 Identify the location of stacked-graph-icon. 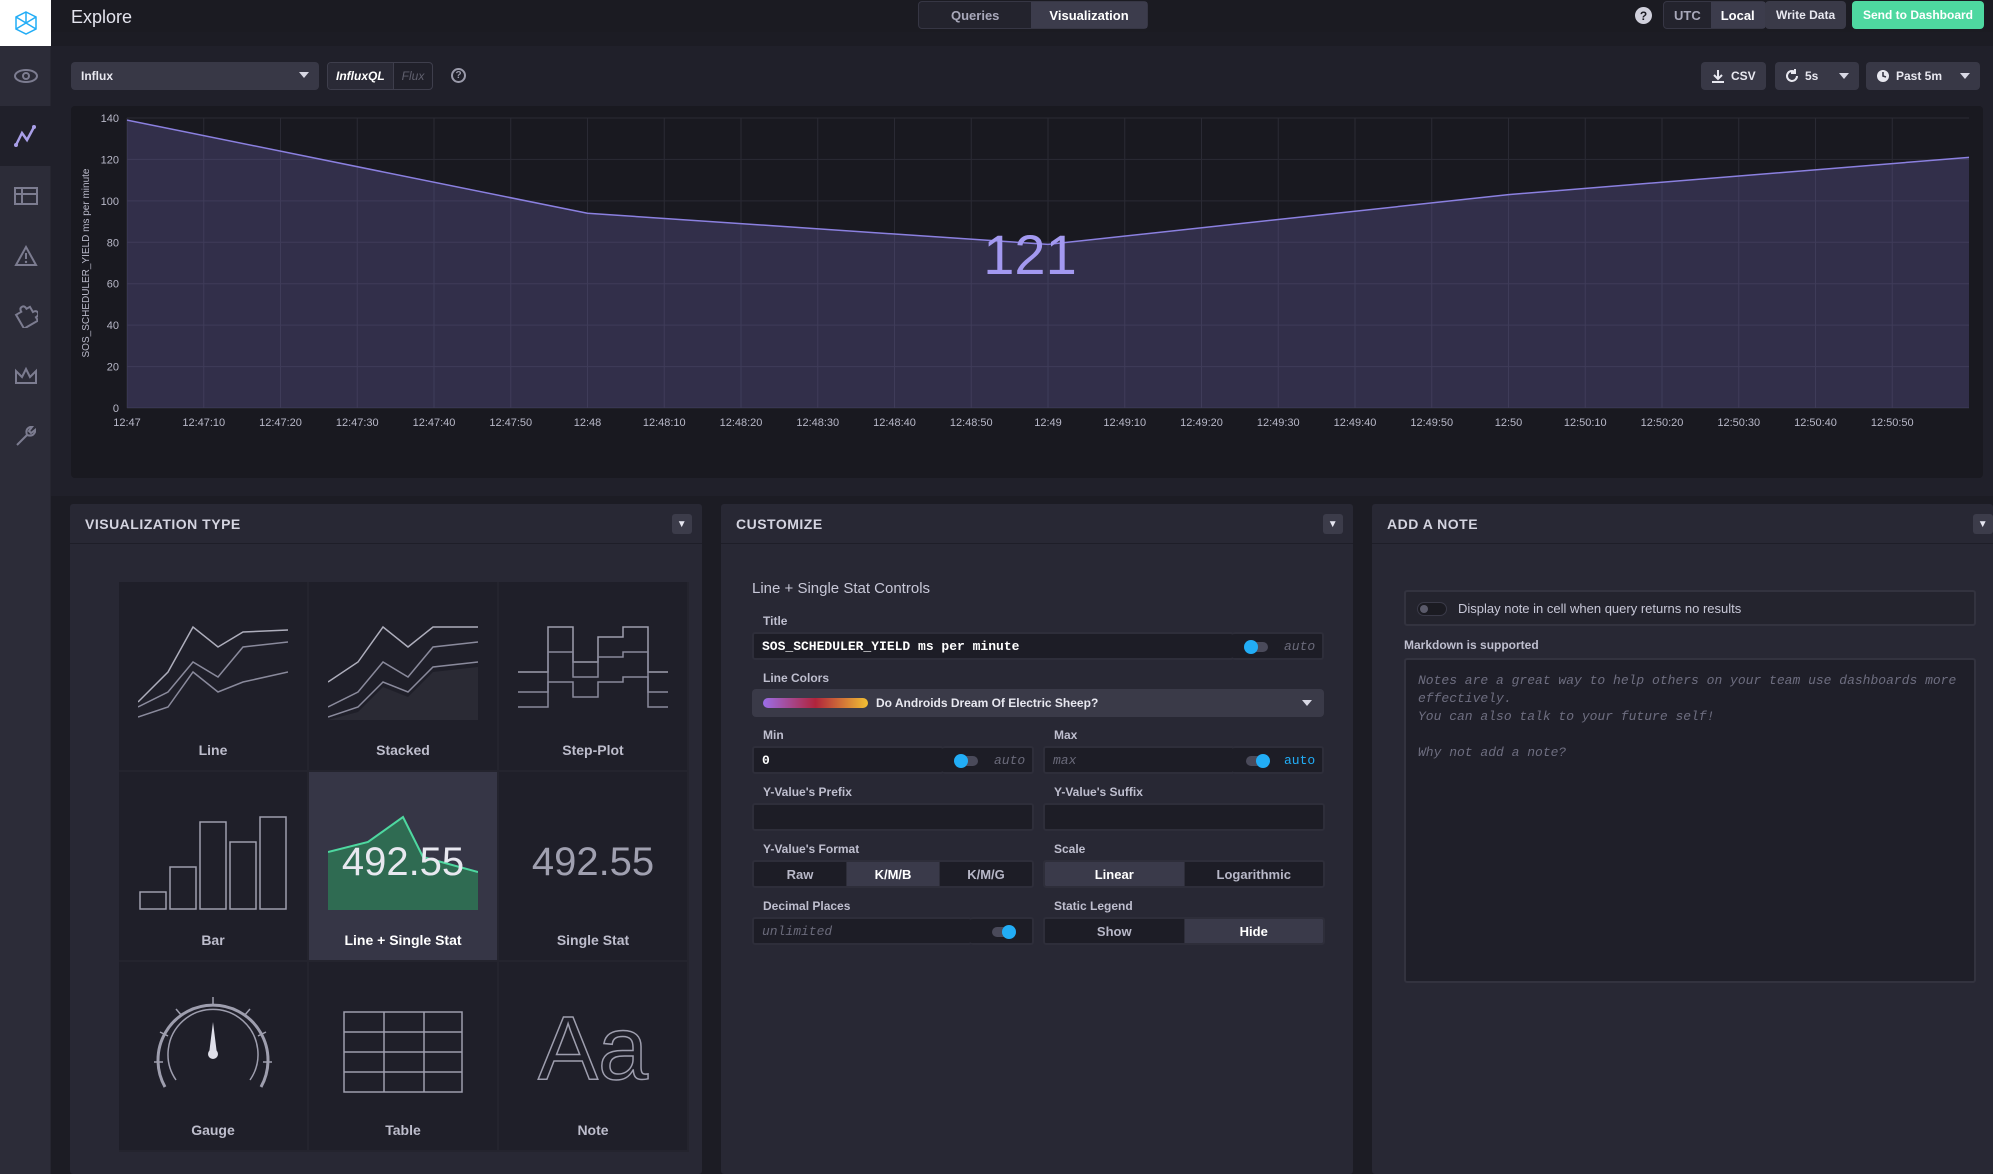
(403, 672).